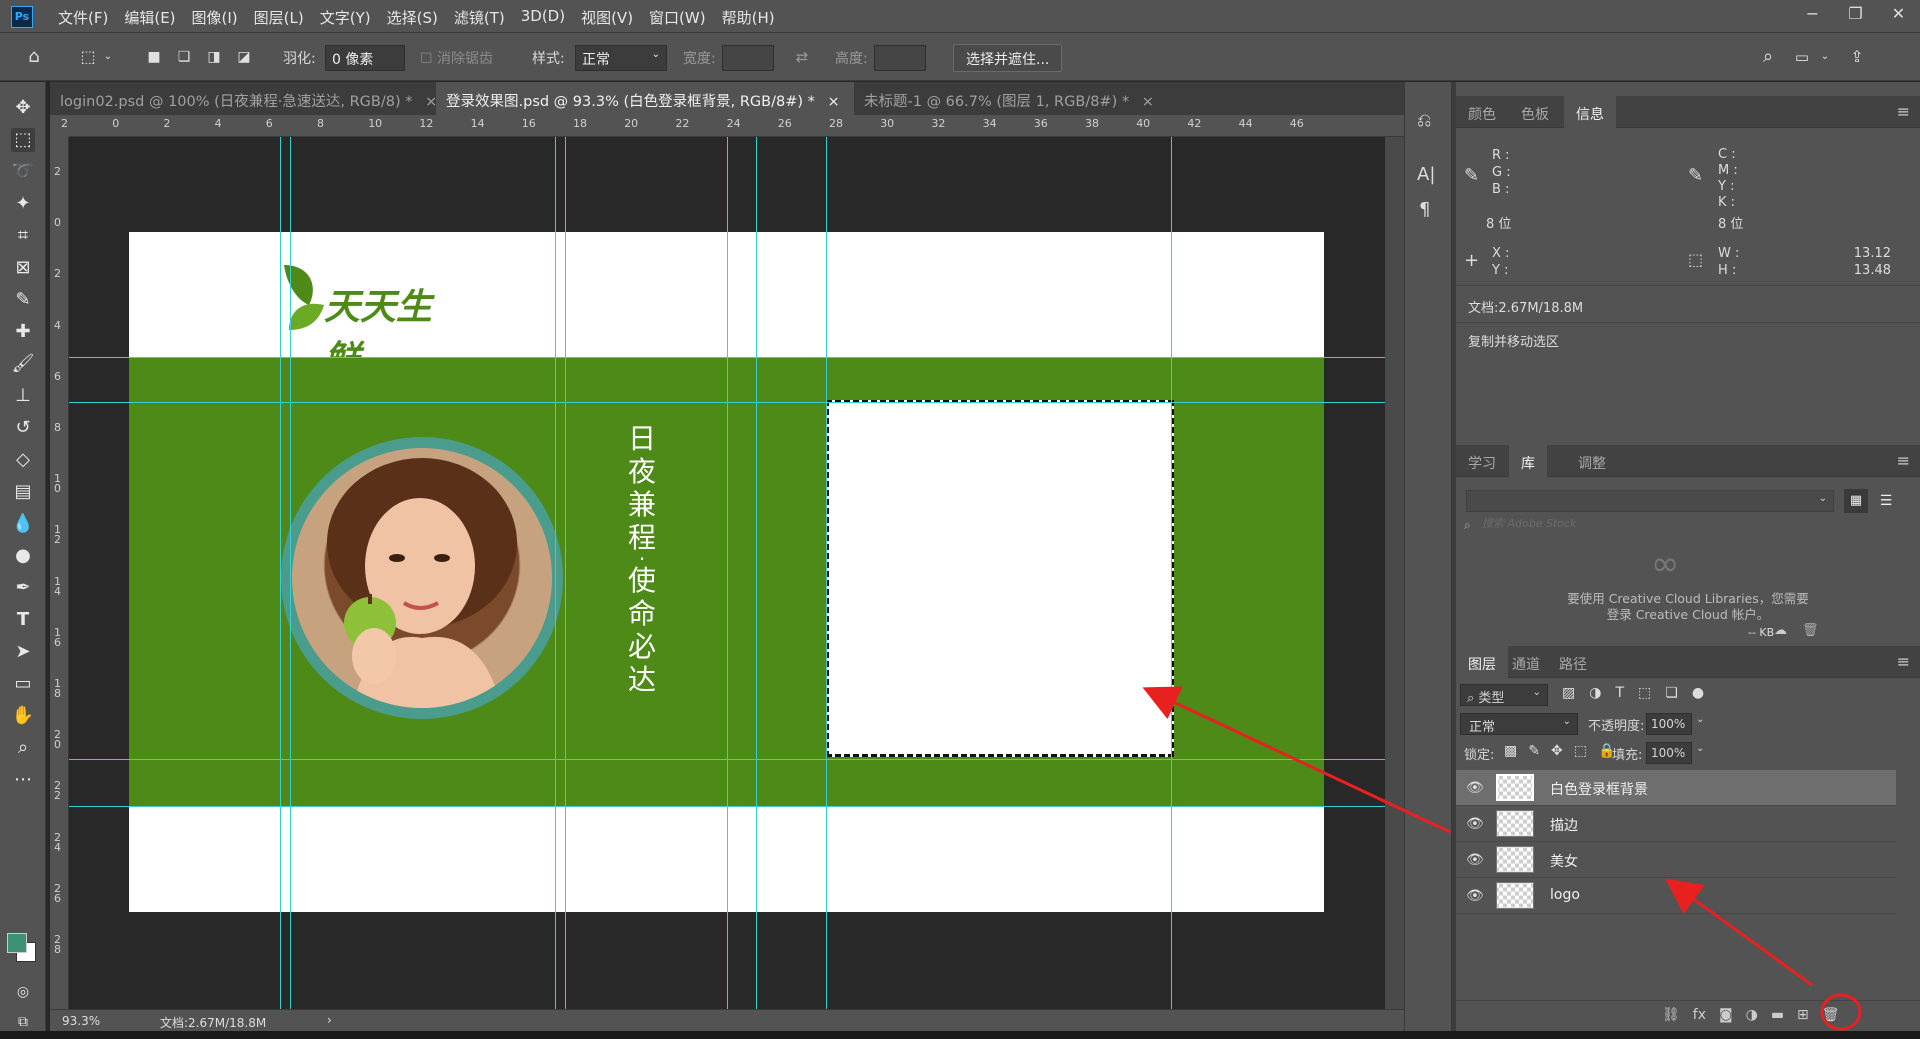  I want to click on magic-wand-icon: ✦, so click(23, 204).